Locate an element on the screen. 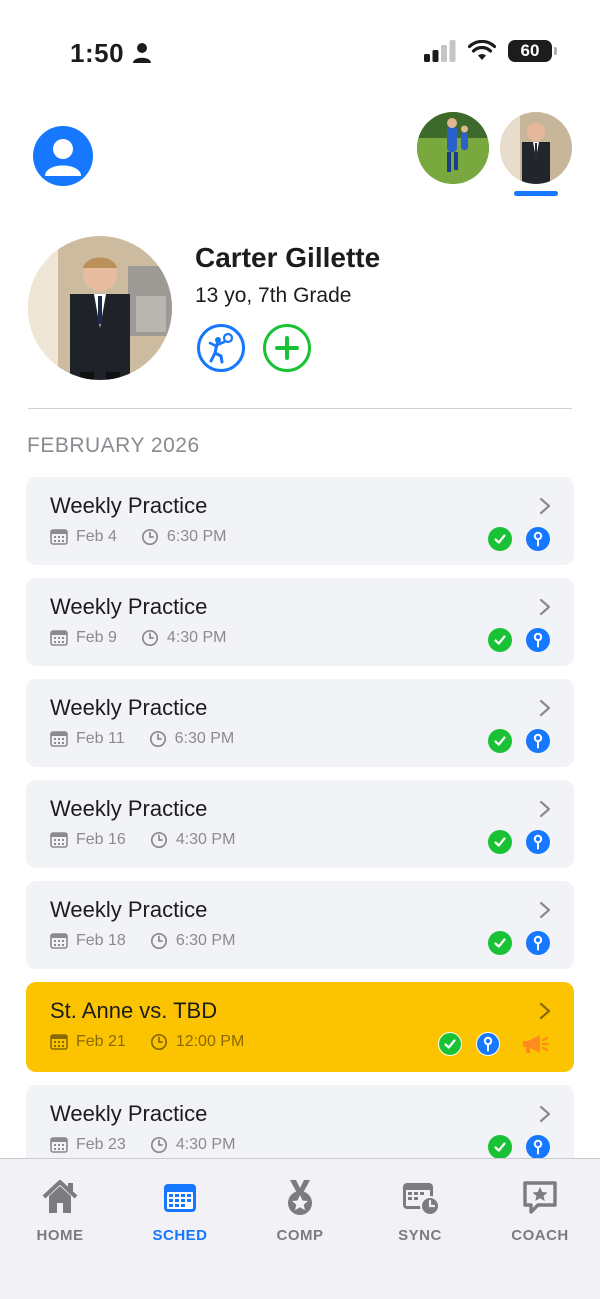 The image size is (600, 1299). profile-photo-image is located at coordinates (100, 308).